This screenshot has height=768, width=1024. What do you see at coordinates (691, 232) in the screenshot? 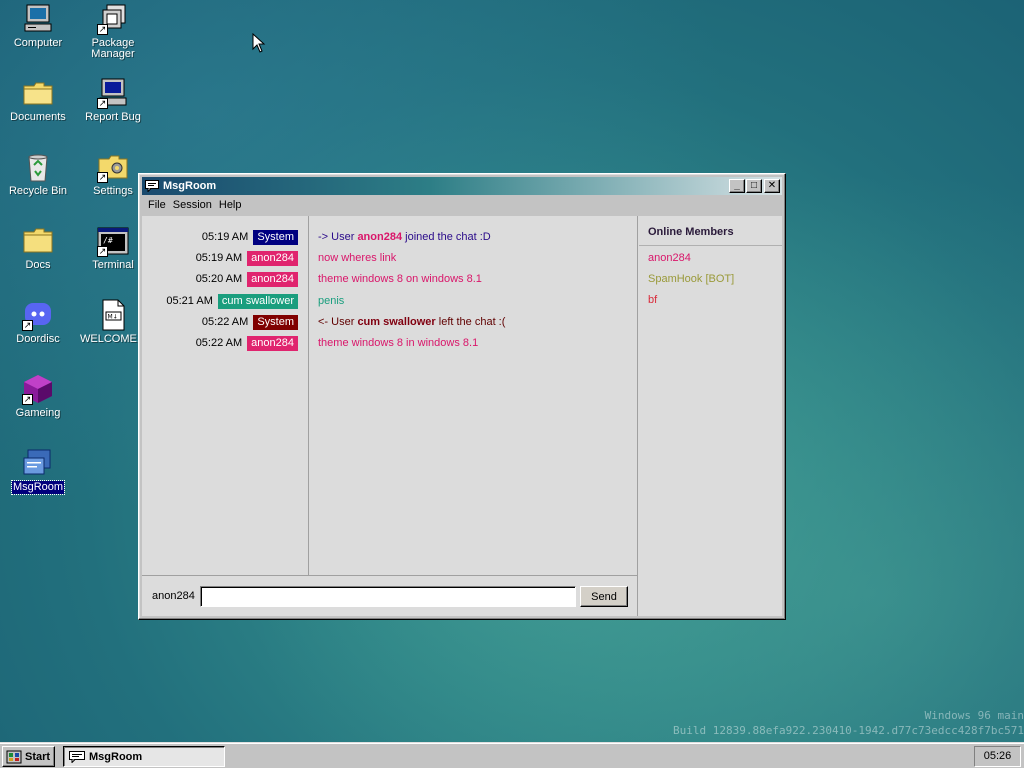
I see `online-members-title: Online Members` at bounding box center [691, 232].